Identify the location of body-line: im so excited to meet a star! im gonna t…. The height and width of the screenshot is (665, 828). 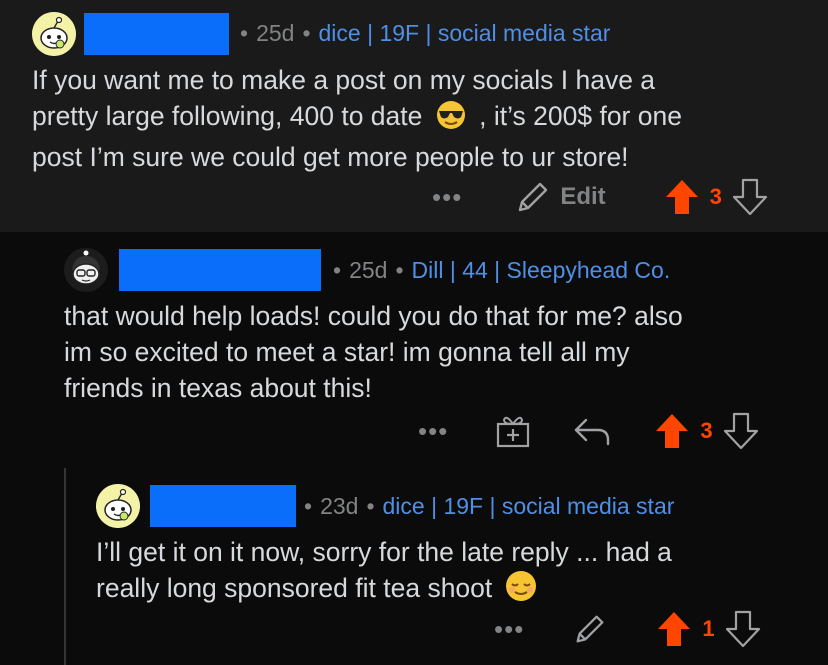
(347, 352).